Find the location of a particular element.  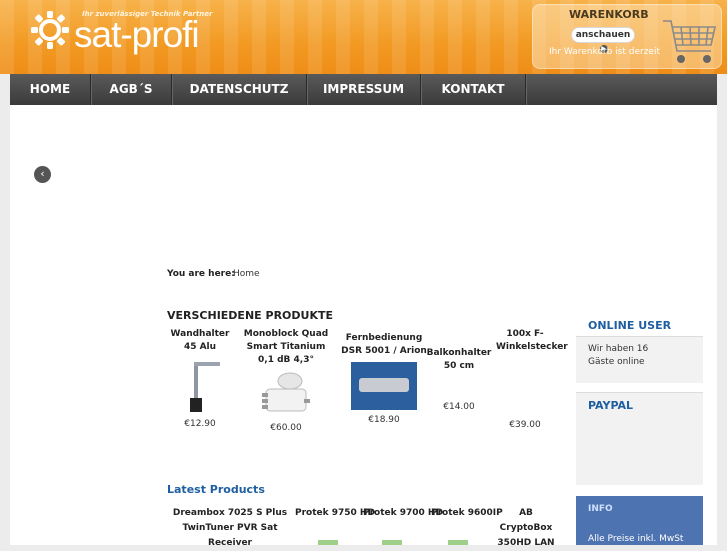

product-name: Wandhalter 45 Alu is located at coordinates (200, 341).